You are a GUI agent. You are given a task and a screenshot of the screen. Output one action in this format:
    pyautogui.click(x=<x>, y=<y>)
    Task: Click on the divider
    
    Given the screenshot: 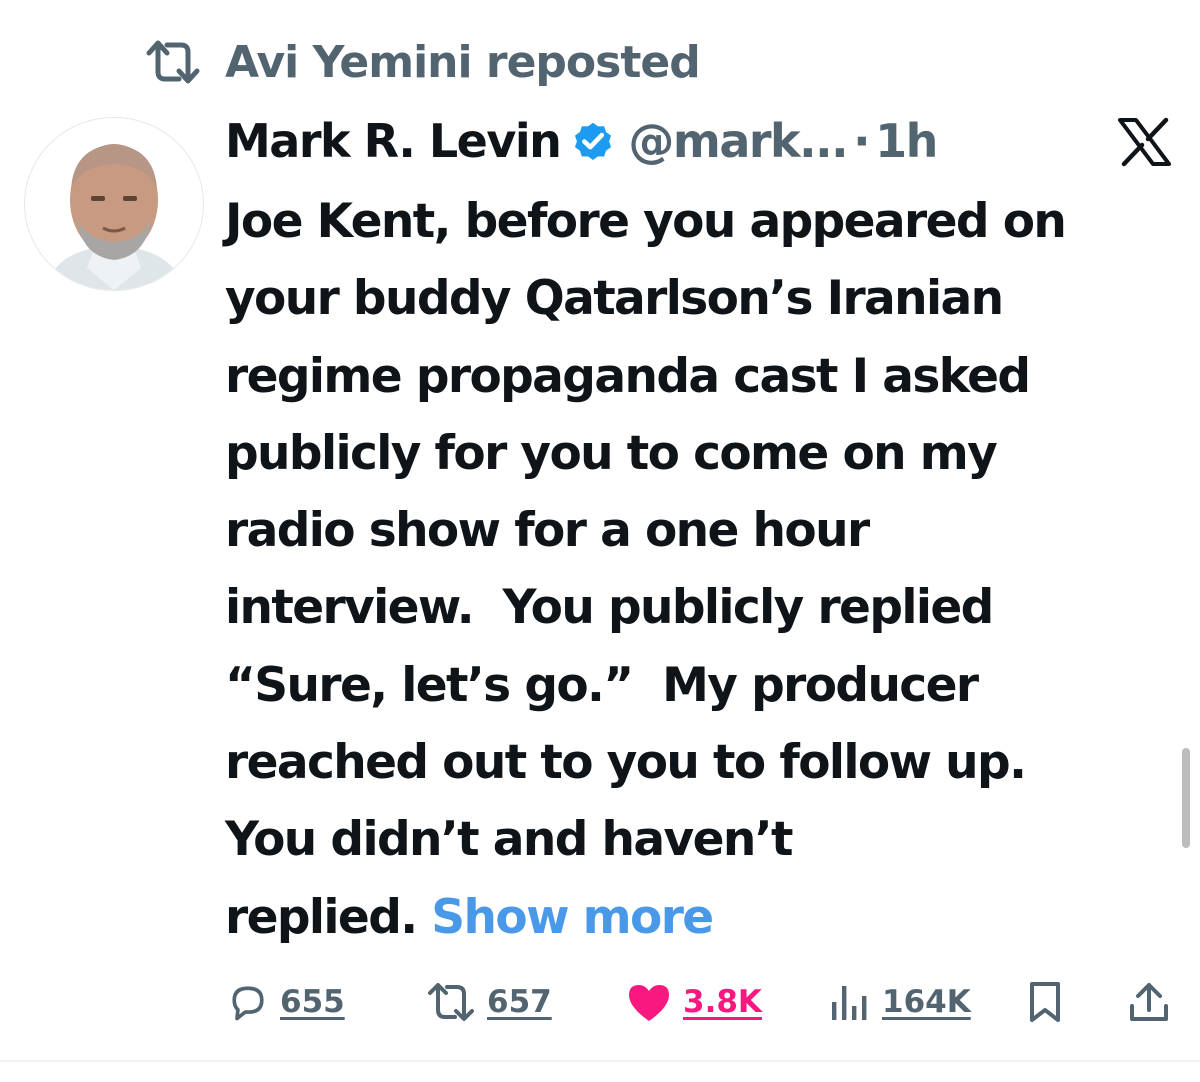 What is the action you would take?
    pyautogui.click(x=600, y=1061)
    